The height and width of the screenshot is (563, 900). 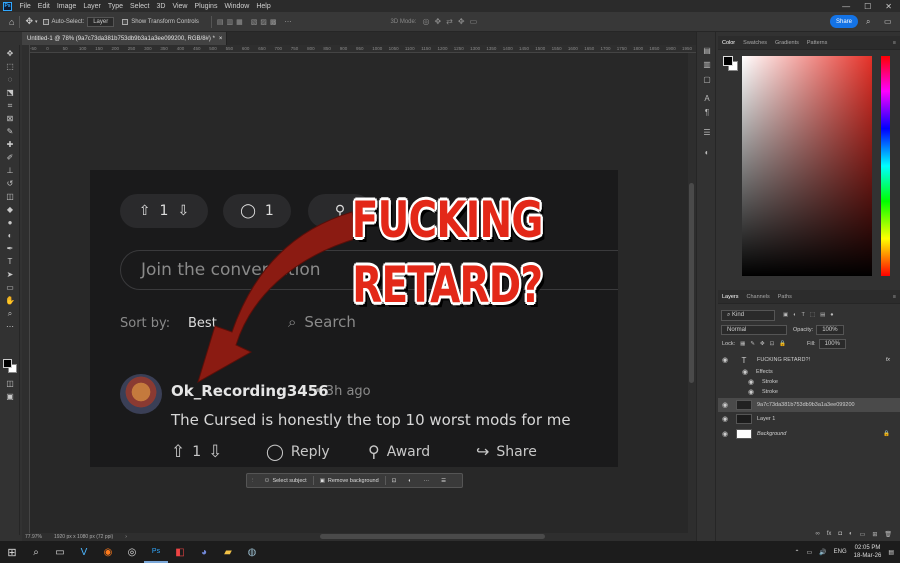 What do you see at coordinates (754, 330) in the screenshot?
I see `blend-mode-dropdown: Normal` at bounding box center [754, 330].